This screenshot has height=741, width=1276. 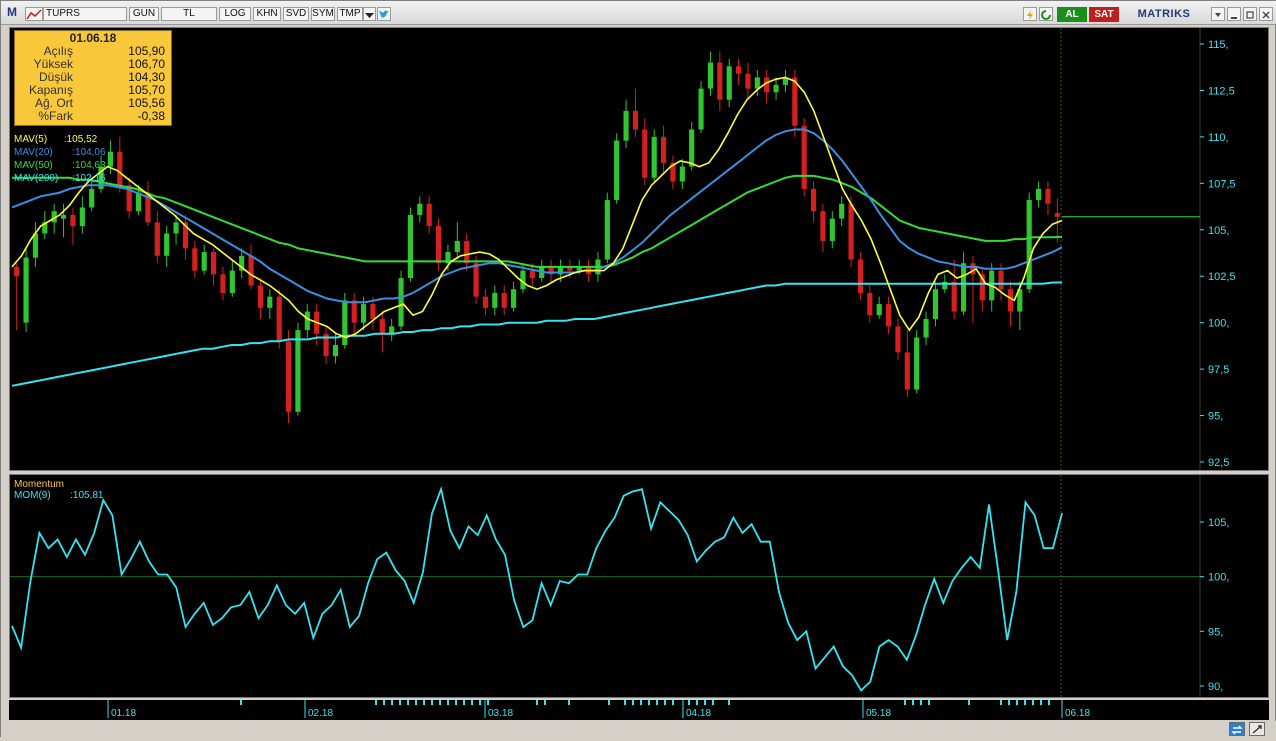 What do you see at coordinates (536, 334) in the screenshot?
I see `mav200-line` at bounding box center [536, 334].